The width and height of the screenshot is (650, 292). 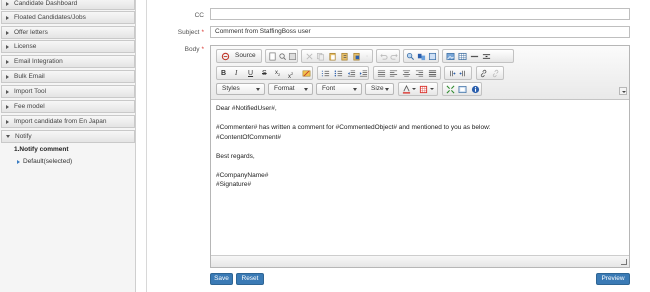 What do you see at coordinates (356, 56) in the screenshot?
I see `paste-word-icon` at bounding box center [356, 56].